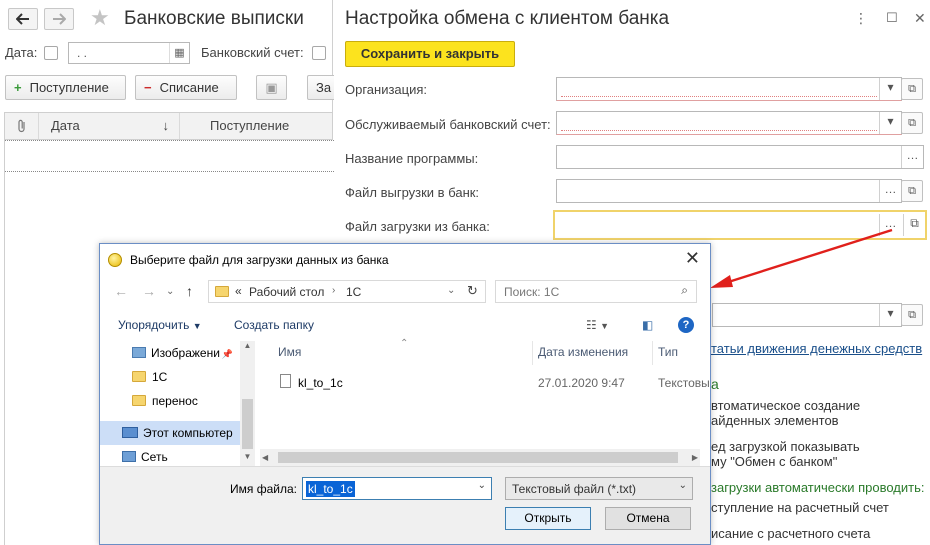 Image resolution: width=930 pixels, height=545 pixels. I want to click on more-menu-icon: ⋮, so click(861, 18).